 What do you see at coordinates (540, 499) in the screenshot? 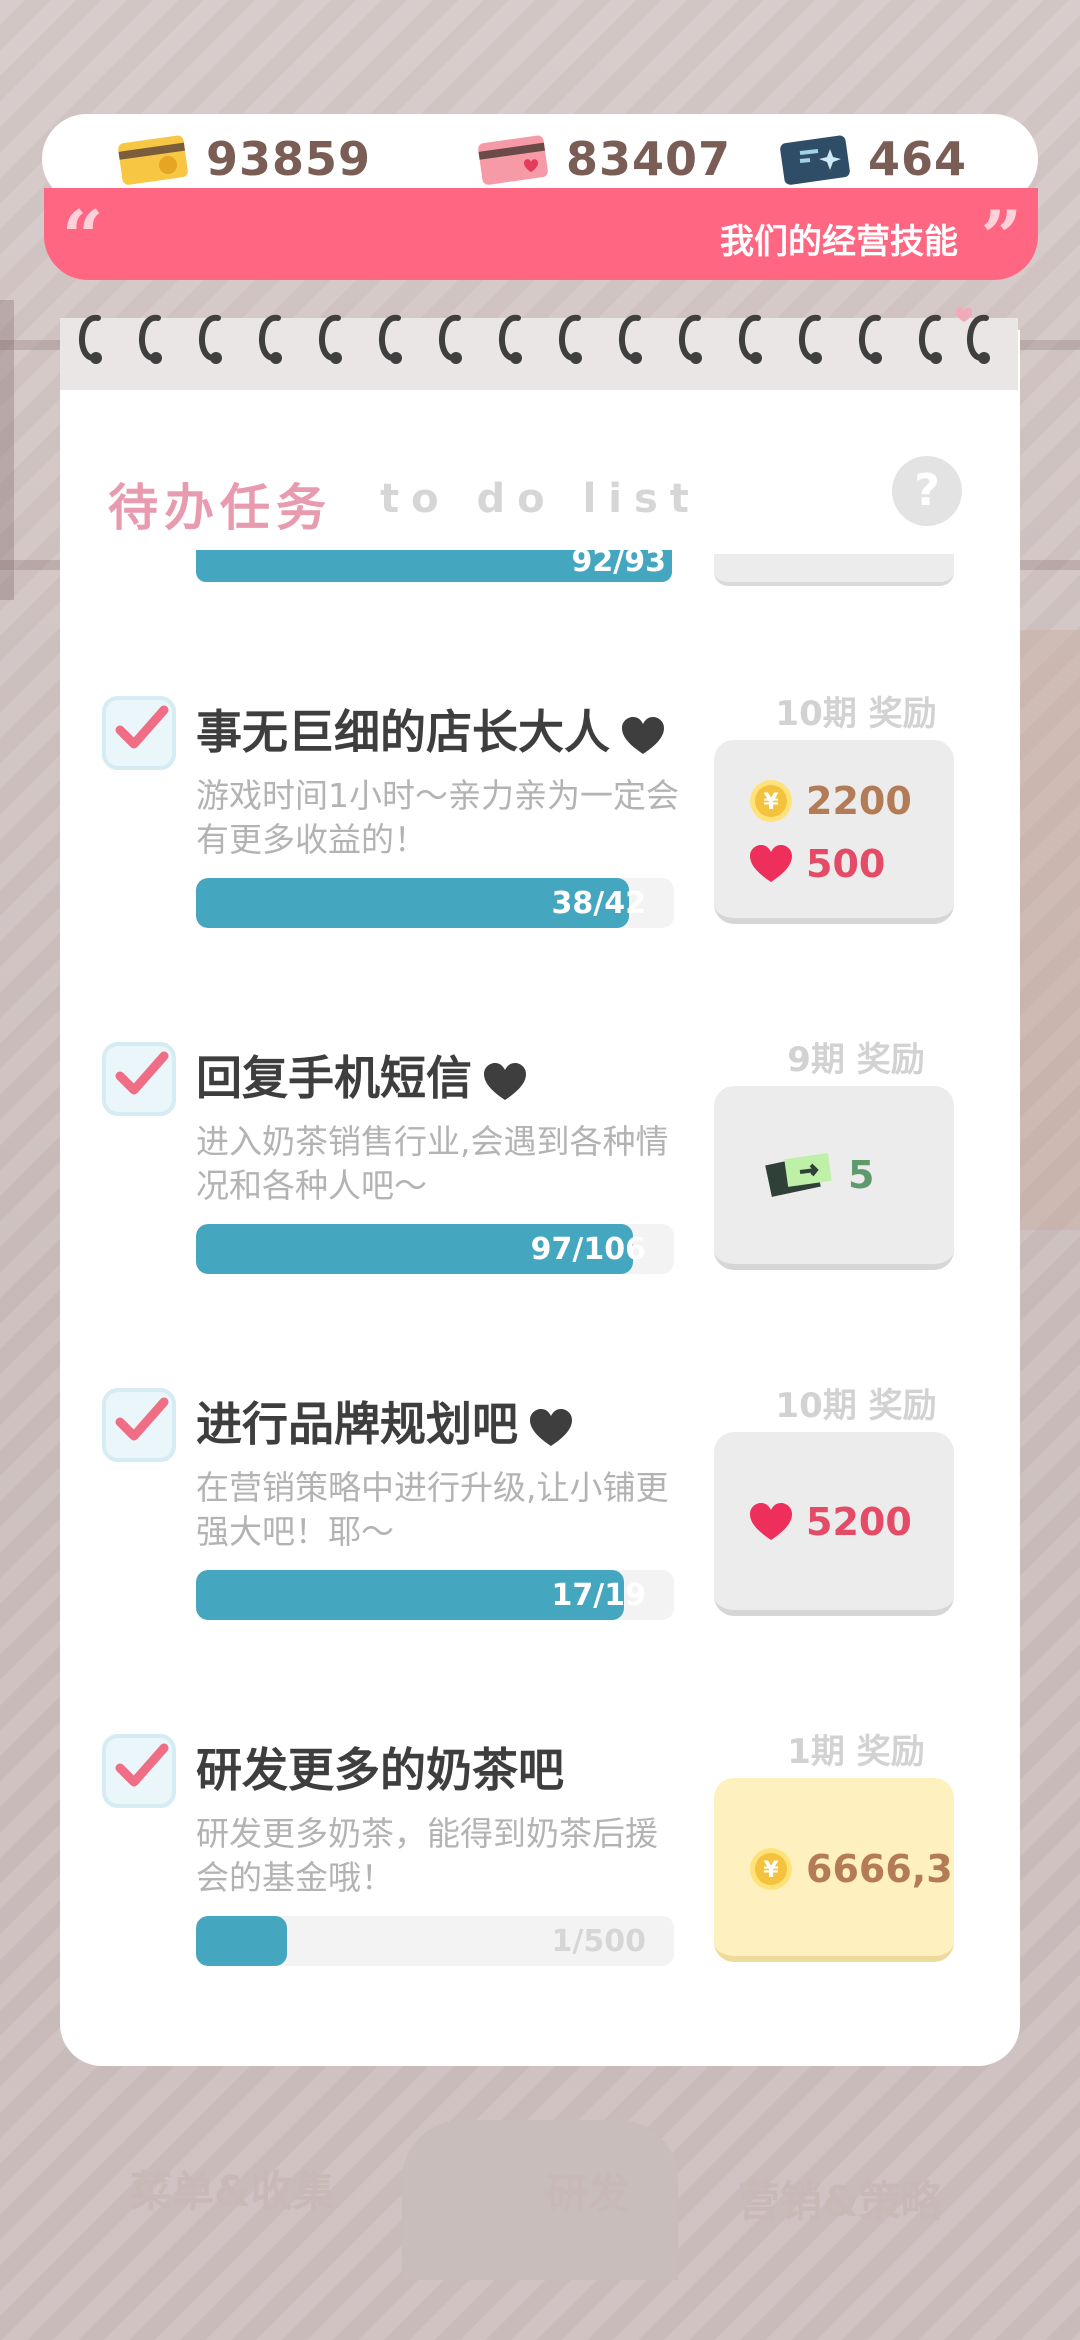
I see `todo-subtitle: to do list` at bounding box center [540, 499].